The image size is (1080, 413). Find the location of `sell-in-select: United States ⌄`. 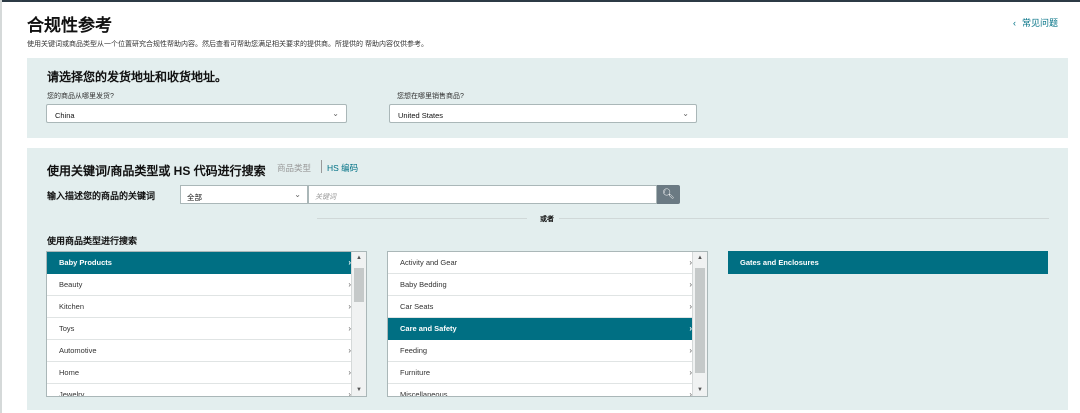

sell-in-select: United States ⌄ is located at coordinates (543, 113).